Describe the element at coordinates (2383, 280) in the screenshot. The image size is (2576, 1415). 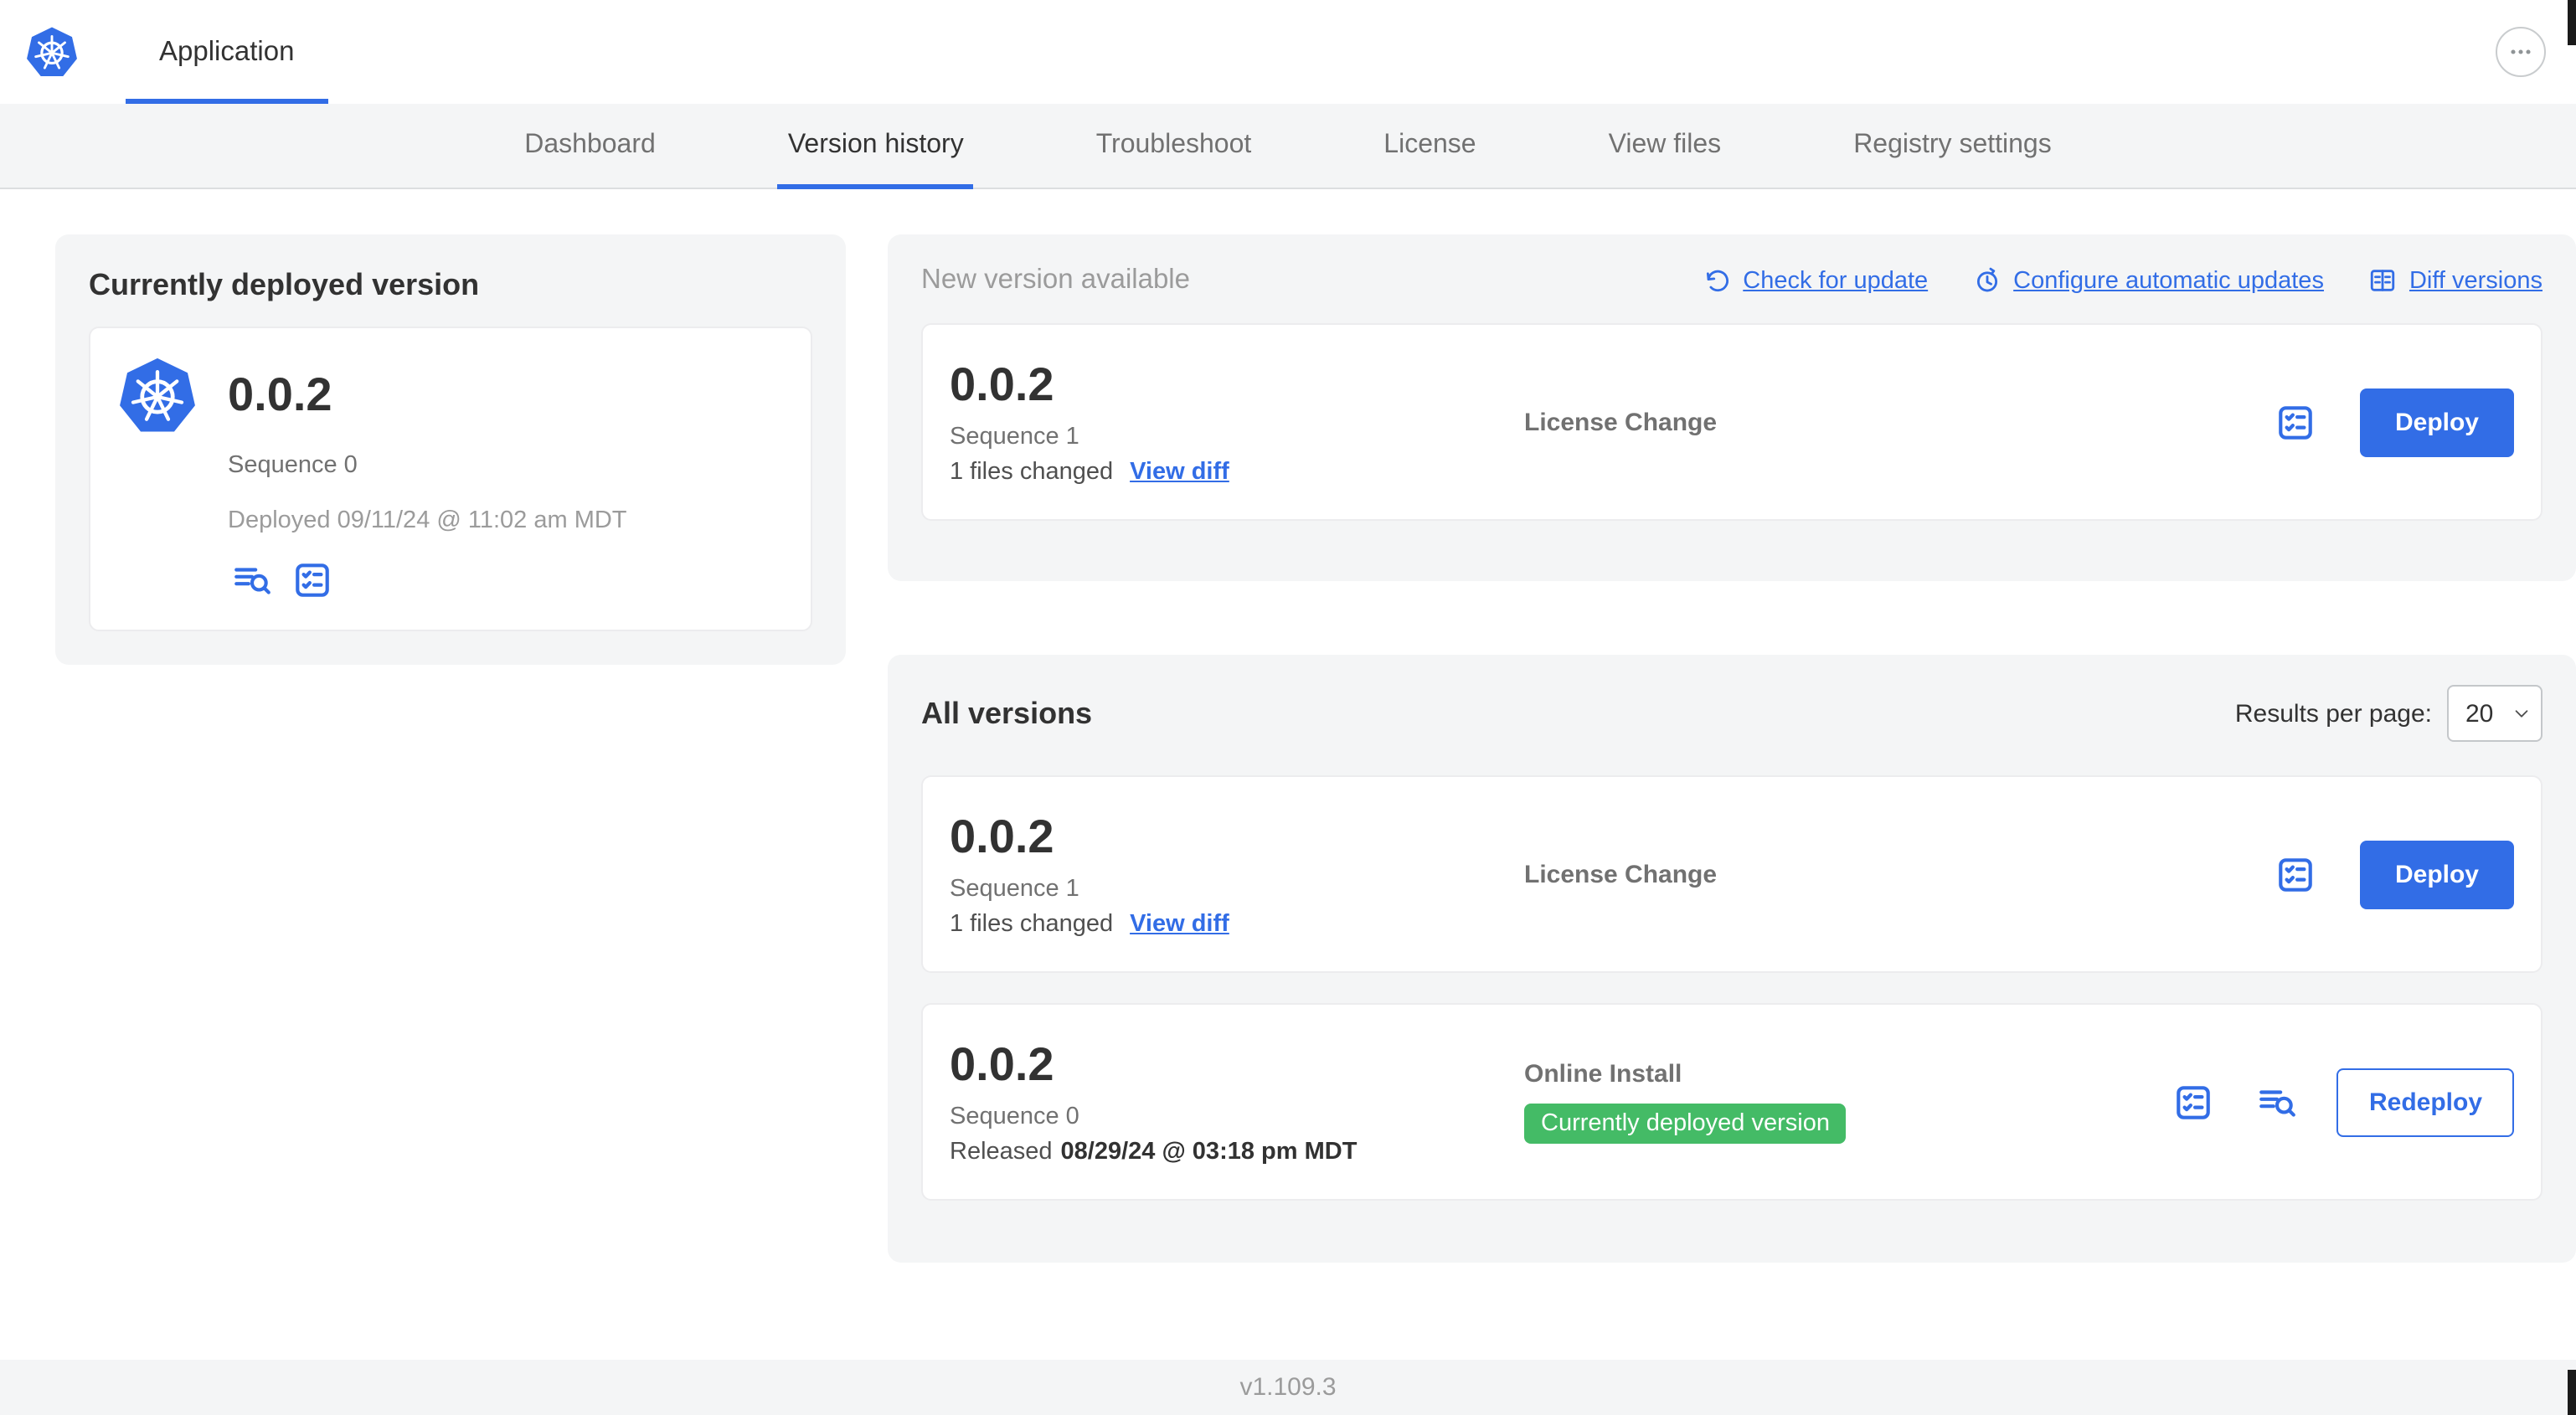
I see `diff-icon` at that location.